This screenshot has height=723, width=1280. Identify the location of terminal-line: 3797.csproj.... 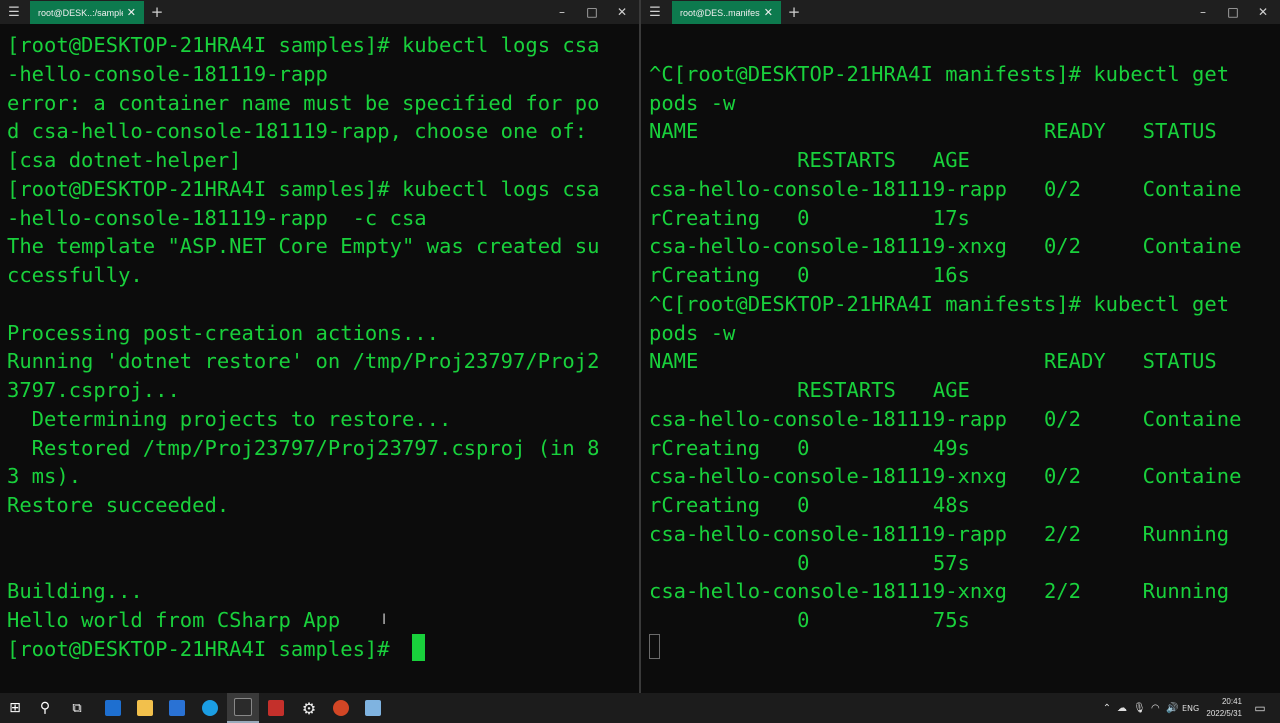
(93, 390).